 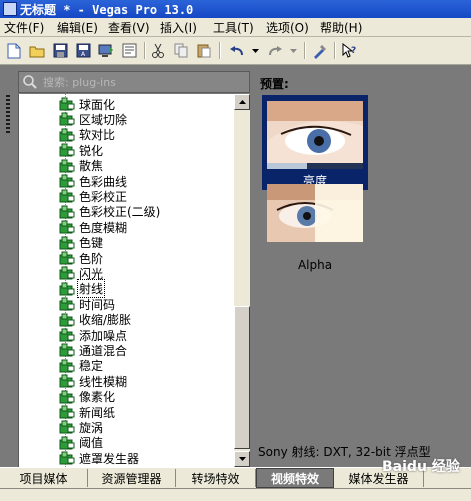 What do you see at coordinates (110, 212) in the screenshot?
I see `tree-item: 色彩校正(二级)` at bounding box center [110, 212].